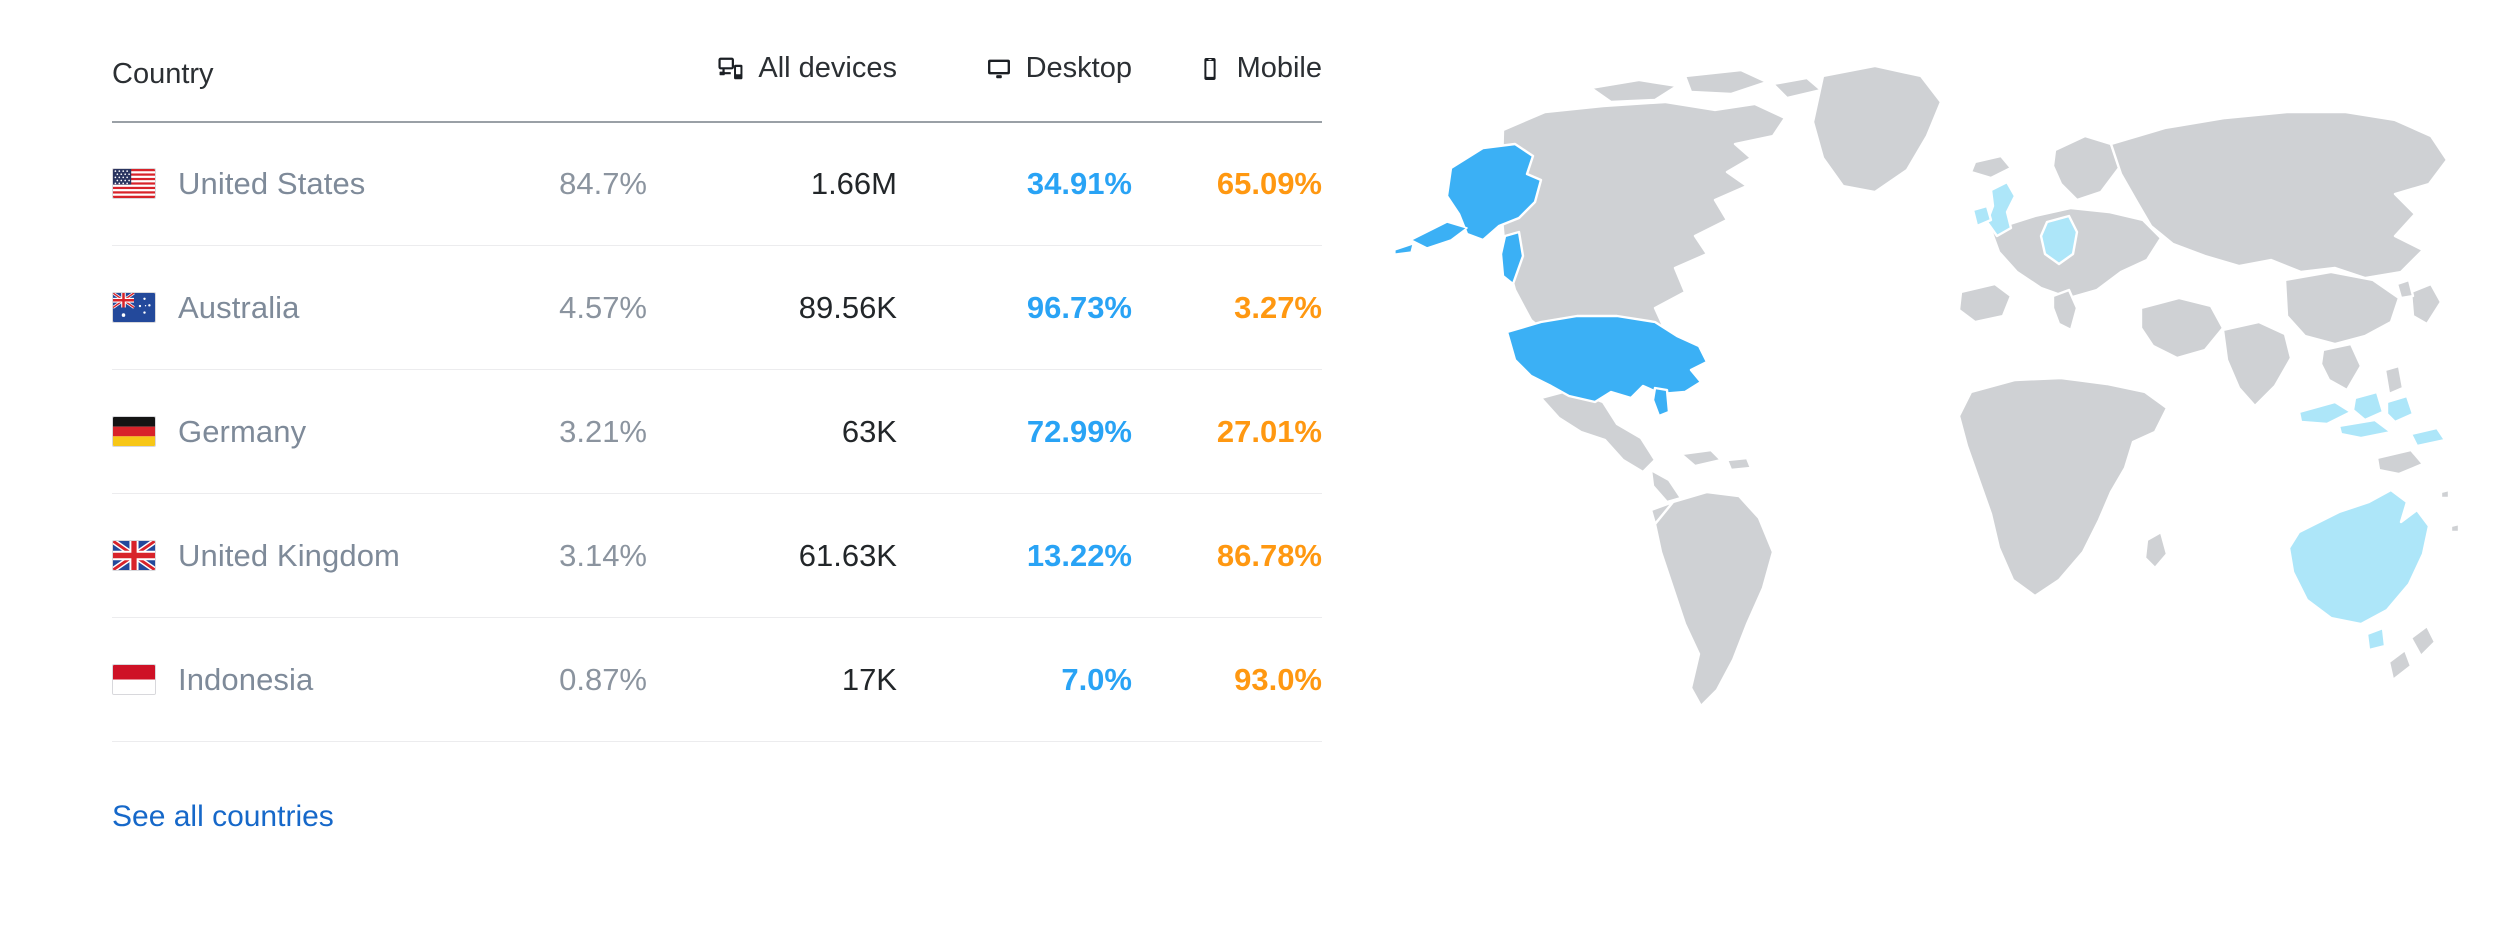  What do you see at coordinates (289, 555) in the screenshot?
I see `country-name: United Kingdom` at bounding box center [289, 555].